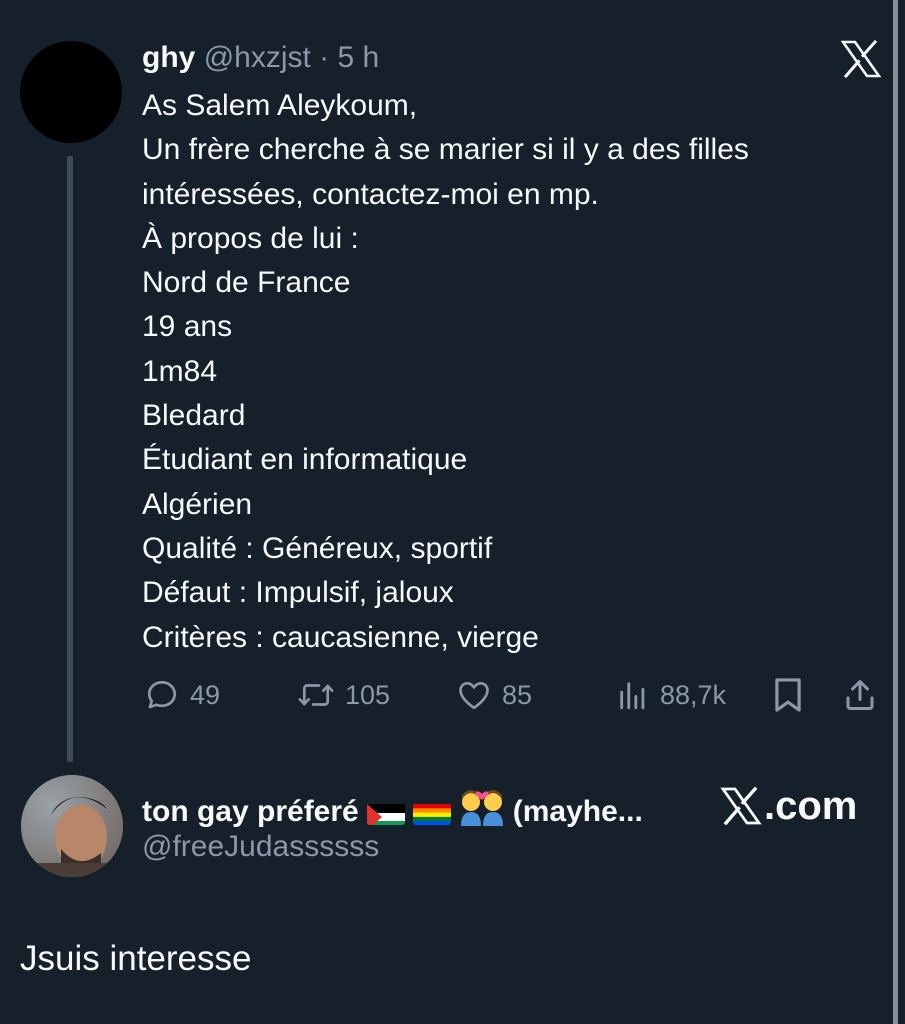 Image resolution: width=905 pixels, height=1024 pixels. What do you see at coordinates (162, 694) in the screenshot?
I see `reply-icon` at bounding box center [162, 694].